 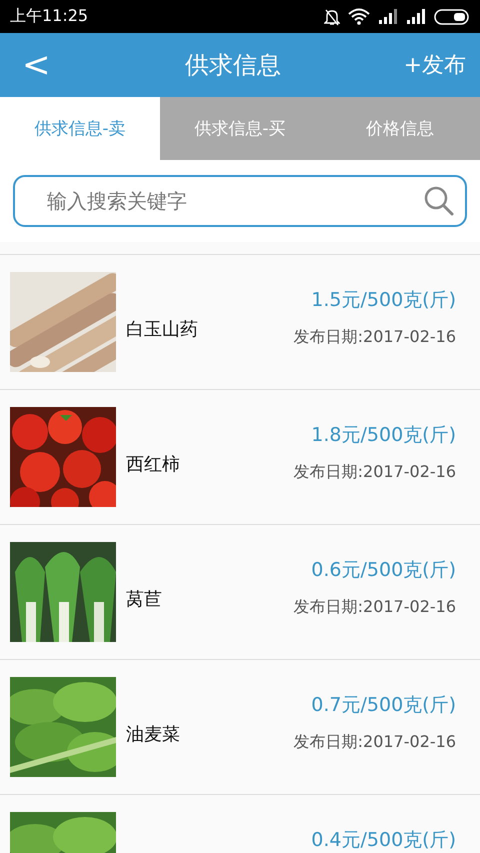 What do you see at coordinates (162, 329) in the screenshot?
I see `product-name: 白玉山药` at bounding box center [162, 329].